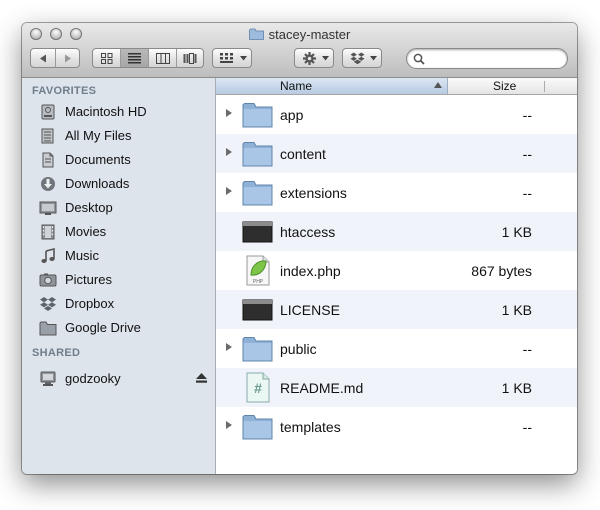 This screenshot has width=600, height=510. What do you see at coordinates (309, 35) in the screenshot?
I see `window-title: stacey-master` at bounding box center [309, 35].